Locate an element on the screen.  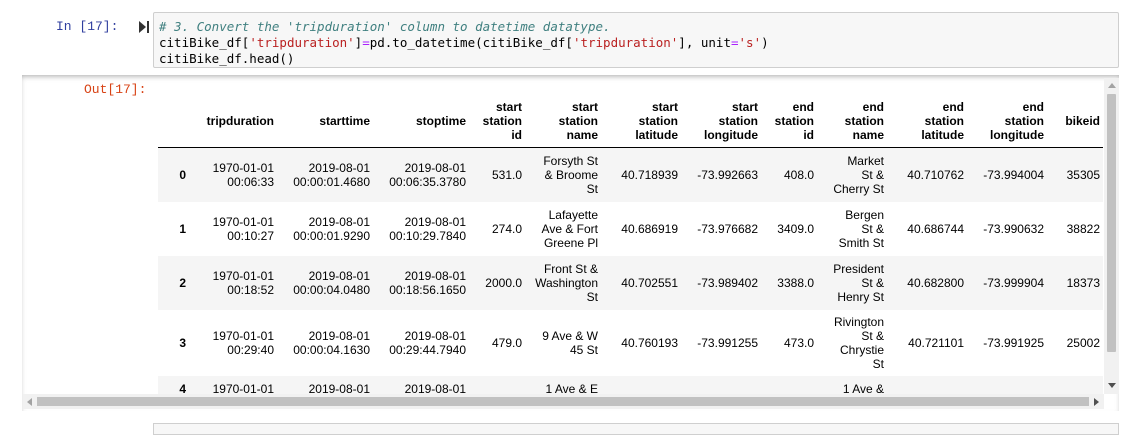
input-prompt: In [17]: is located at coordinates (87, 26).